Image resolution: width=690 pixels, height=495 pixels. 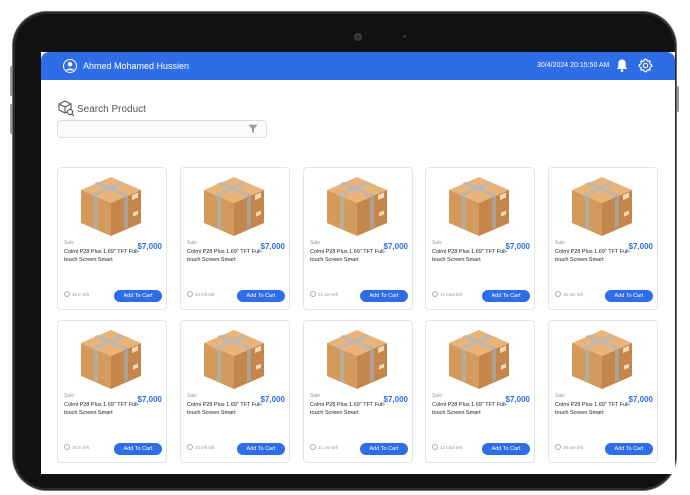 What do you see at coordinates (404, 36) in the screenshot?
I see `sensor-dot` at bounding box center [404, 36].